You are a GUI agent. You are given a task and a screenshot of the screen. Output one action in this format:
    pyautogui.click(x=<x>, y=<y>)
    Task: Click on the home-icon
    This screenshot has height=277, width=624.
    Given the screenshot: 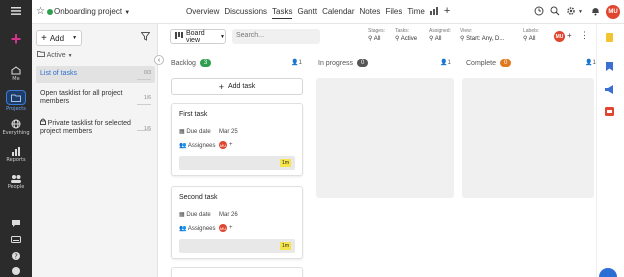 What is the action you would take?
    pyautogui.click(x=16, y=70)
    